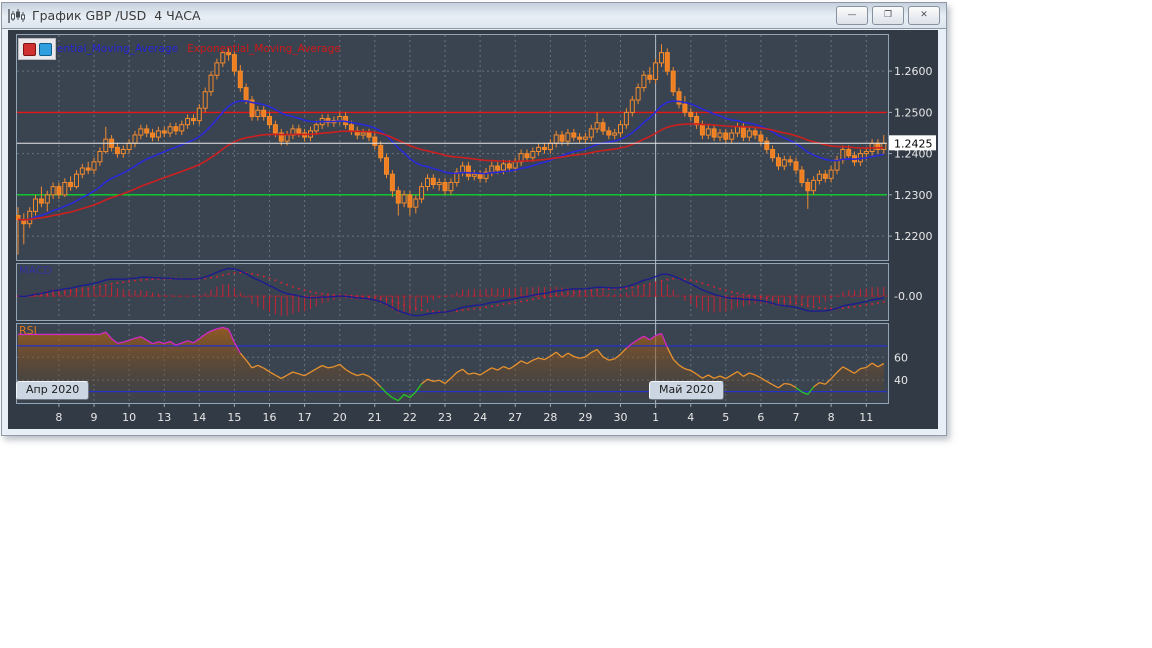  Describe the element at coordinates (760, 417) in the screenshot. I see `date-label: 6` at that location.